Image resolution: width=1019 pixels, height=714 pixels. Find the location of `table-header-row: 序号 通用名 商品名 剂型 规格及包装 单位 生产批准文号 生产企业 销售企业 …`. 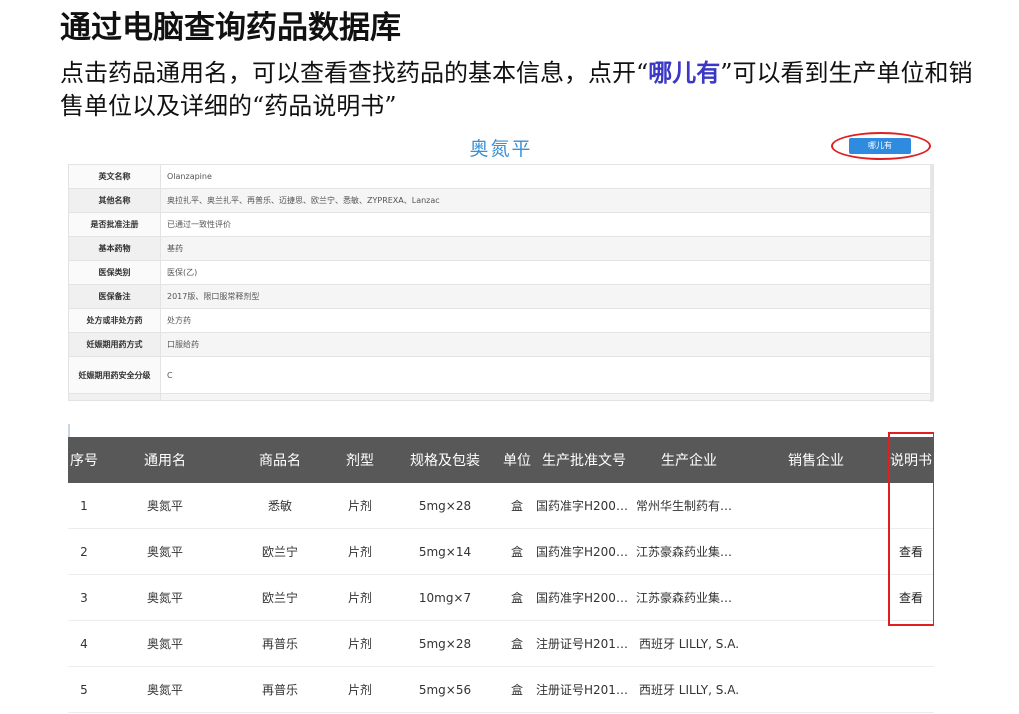

table-header-row: 序号 通用名 商品名 剂型 规格及包装 单位 生产批准文号 生产企业 销售企业 … is located at coordinates (501, 460).